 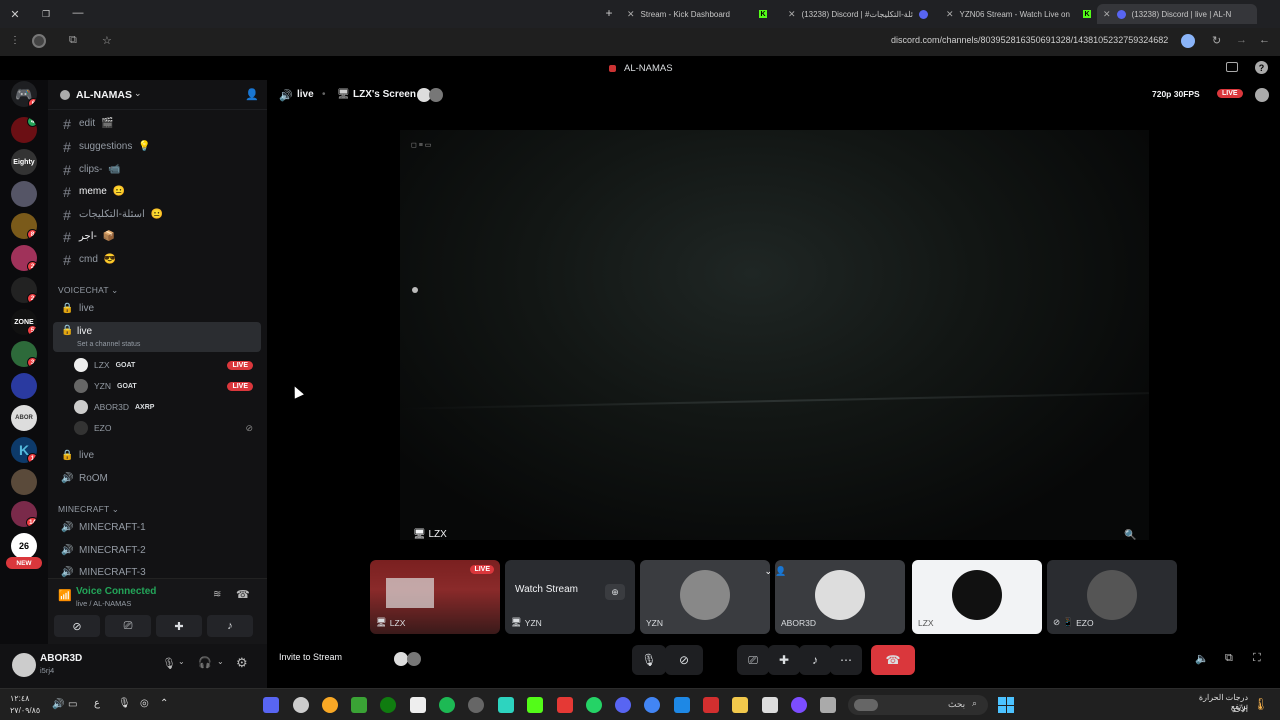 What do you see at coordinates (310, 657) in the screenshot?
I see `invite-to-stream-button: Invite to Stream` at bounding box center [310, 657].